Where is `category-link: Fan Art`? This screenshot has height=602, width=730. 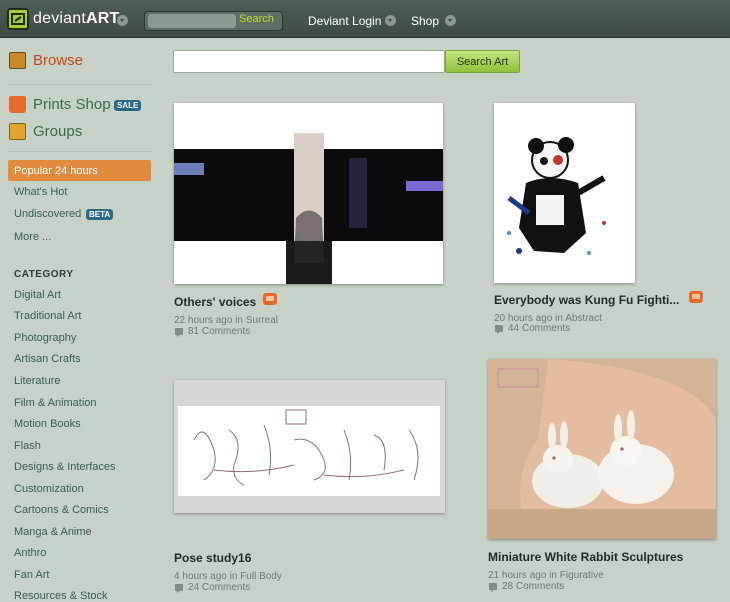 category-link: Fan Art is located at coordinates (31, 575).